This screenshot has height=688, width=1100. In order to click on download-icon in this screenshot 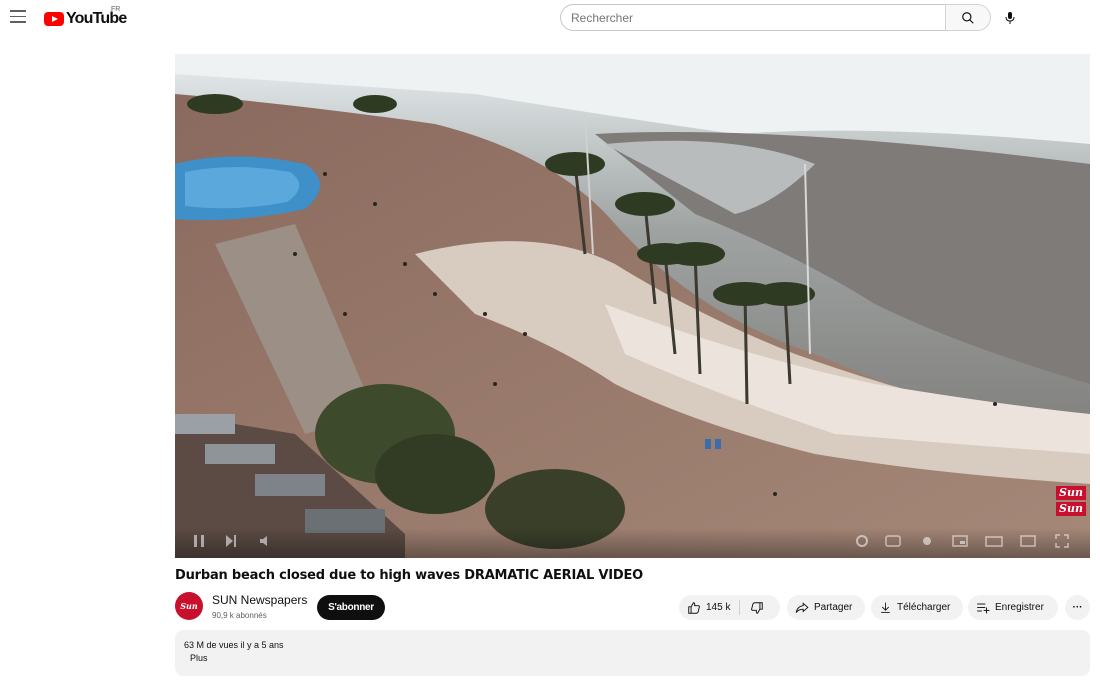, I will do `click(885, 607)`.